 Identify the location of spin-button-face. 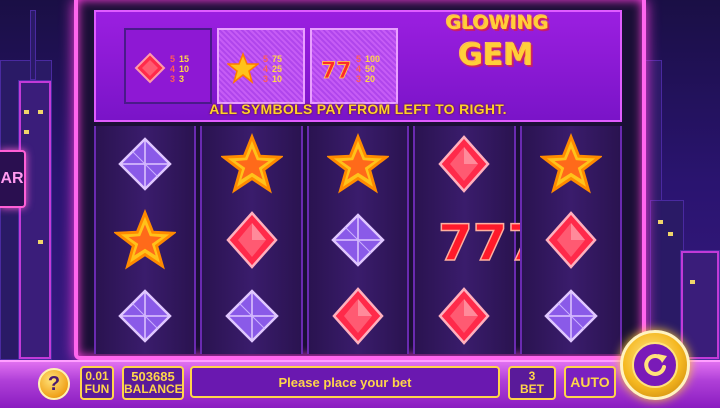
(655, 365).